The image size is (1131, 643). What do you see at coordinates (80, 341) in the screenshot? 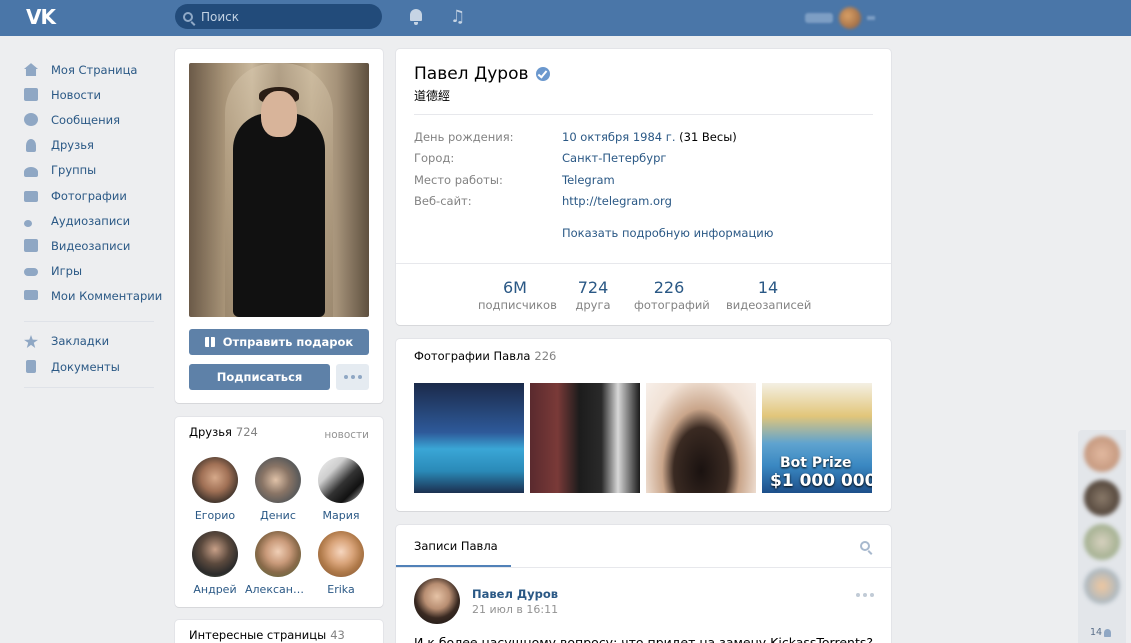
I see `sidebar-item-label: Закладки` at bounding box center [80, 341].